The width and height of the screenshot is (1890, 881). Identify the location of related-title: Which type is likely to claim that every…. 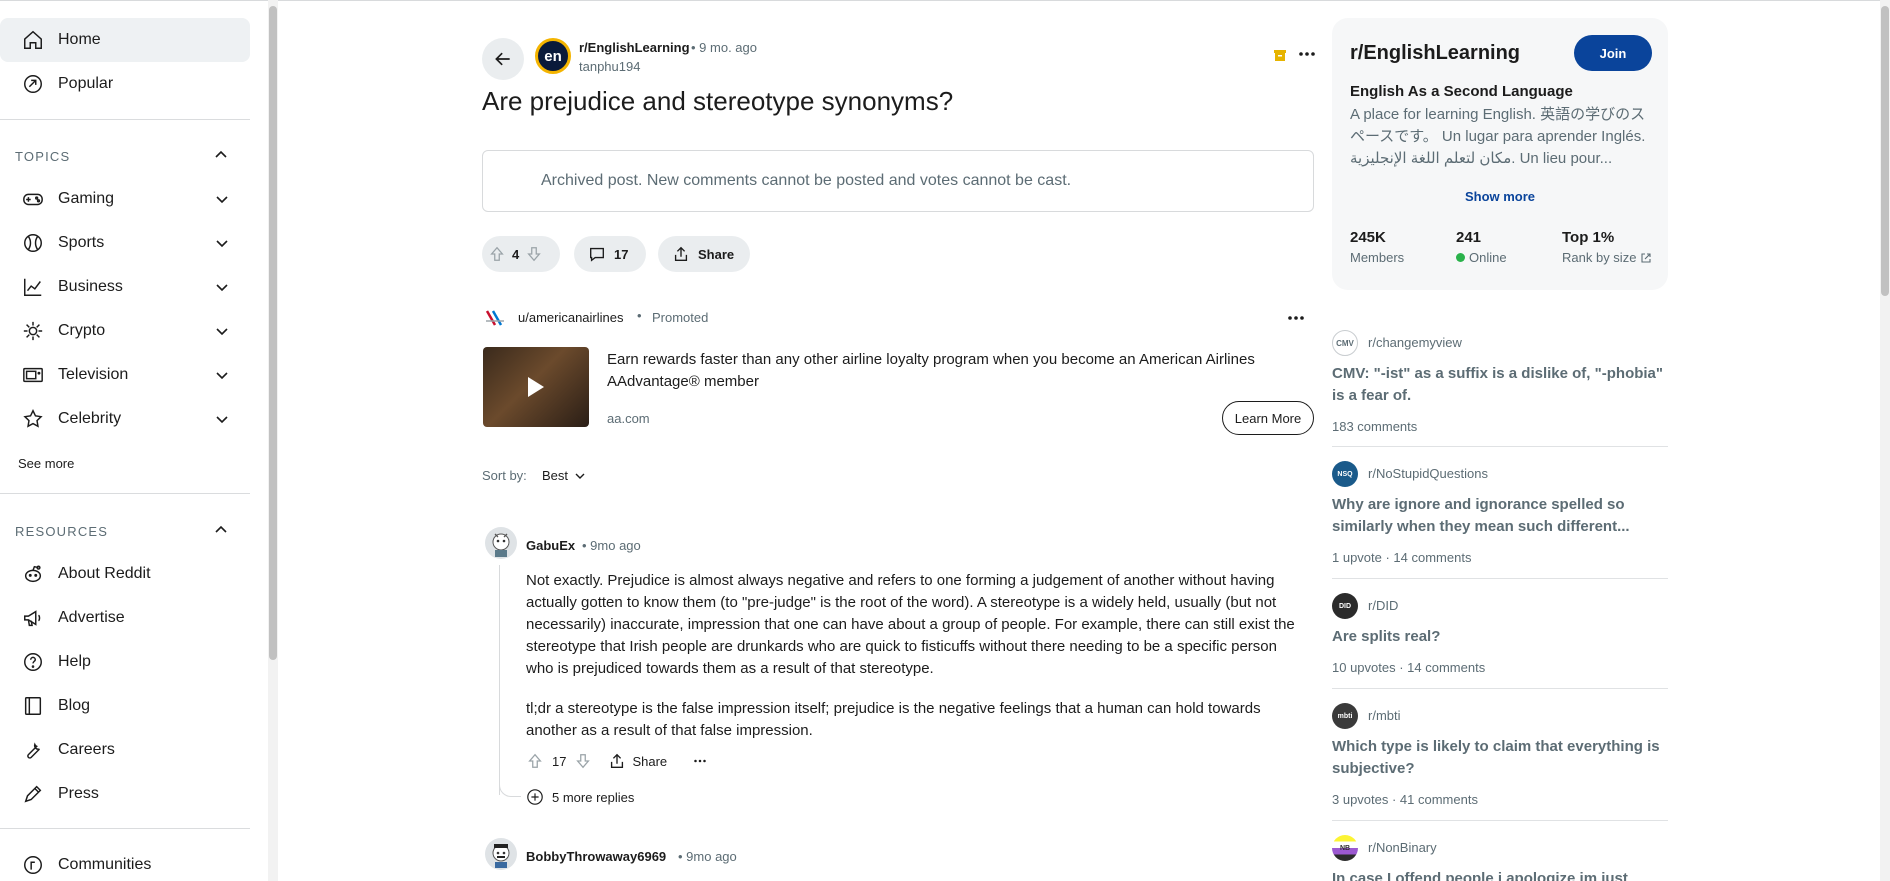
(1500, 758).